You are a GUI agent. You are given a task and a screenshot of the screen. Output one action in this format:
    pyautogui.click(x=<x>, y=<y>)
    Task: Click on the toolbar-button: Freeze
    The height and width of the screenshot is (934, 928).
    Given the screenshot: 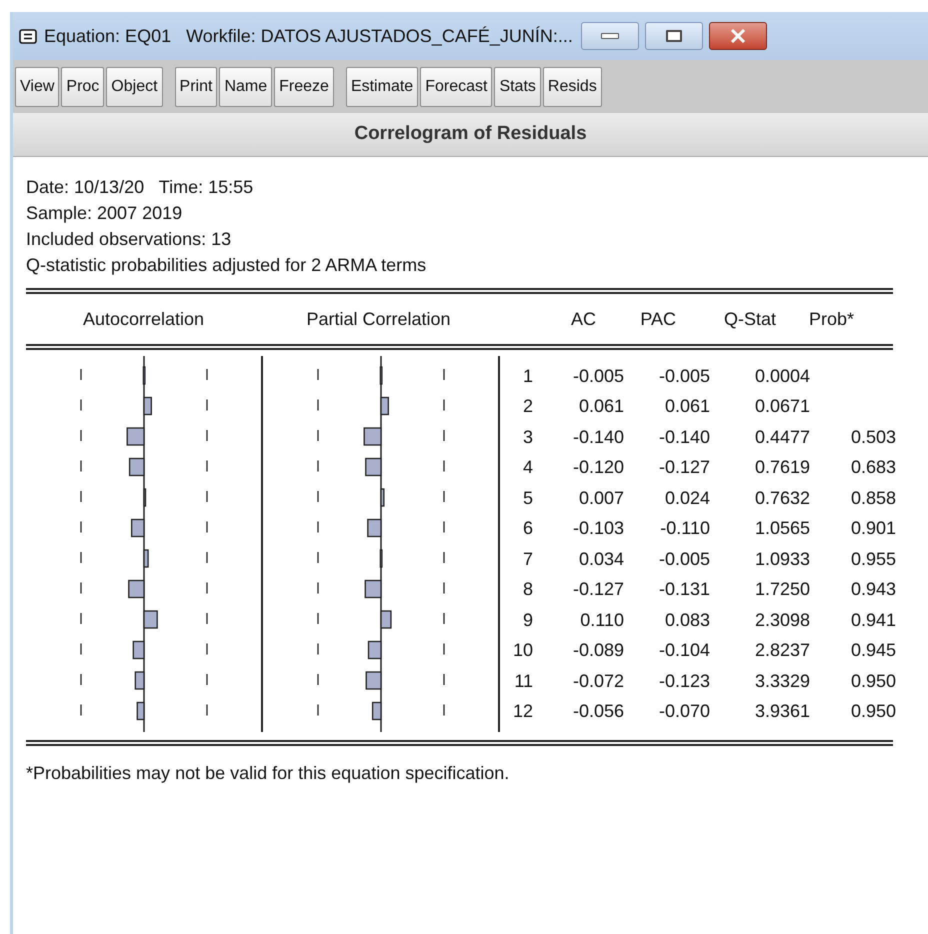 What is the action you would take?
    pyautogui.click(x=304, y=86)
    